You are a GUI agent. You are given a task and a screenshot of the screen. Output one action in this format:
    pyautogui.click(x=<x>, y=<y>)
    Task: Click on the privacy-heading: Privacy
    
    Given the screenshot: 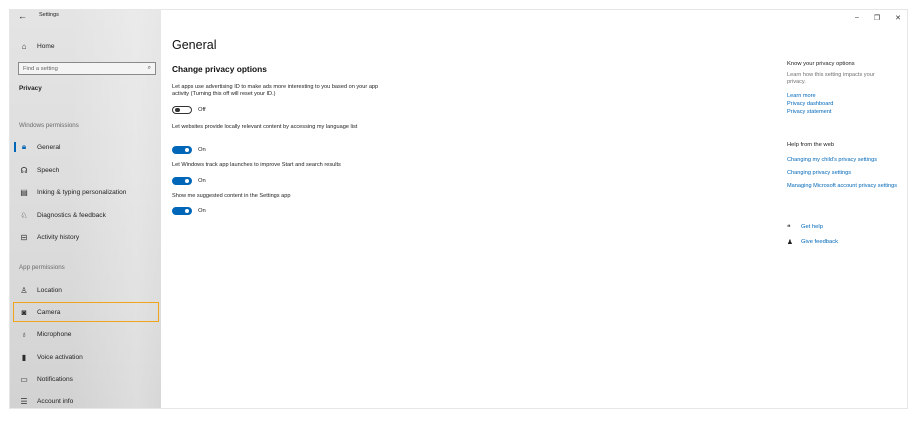 What is the action you would take?
    pyautogui.click(x=30, y=88)
    